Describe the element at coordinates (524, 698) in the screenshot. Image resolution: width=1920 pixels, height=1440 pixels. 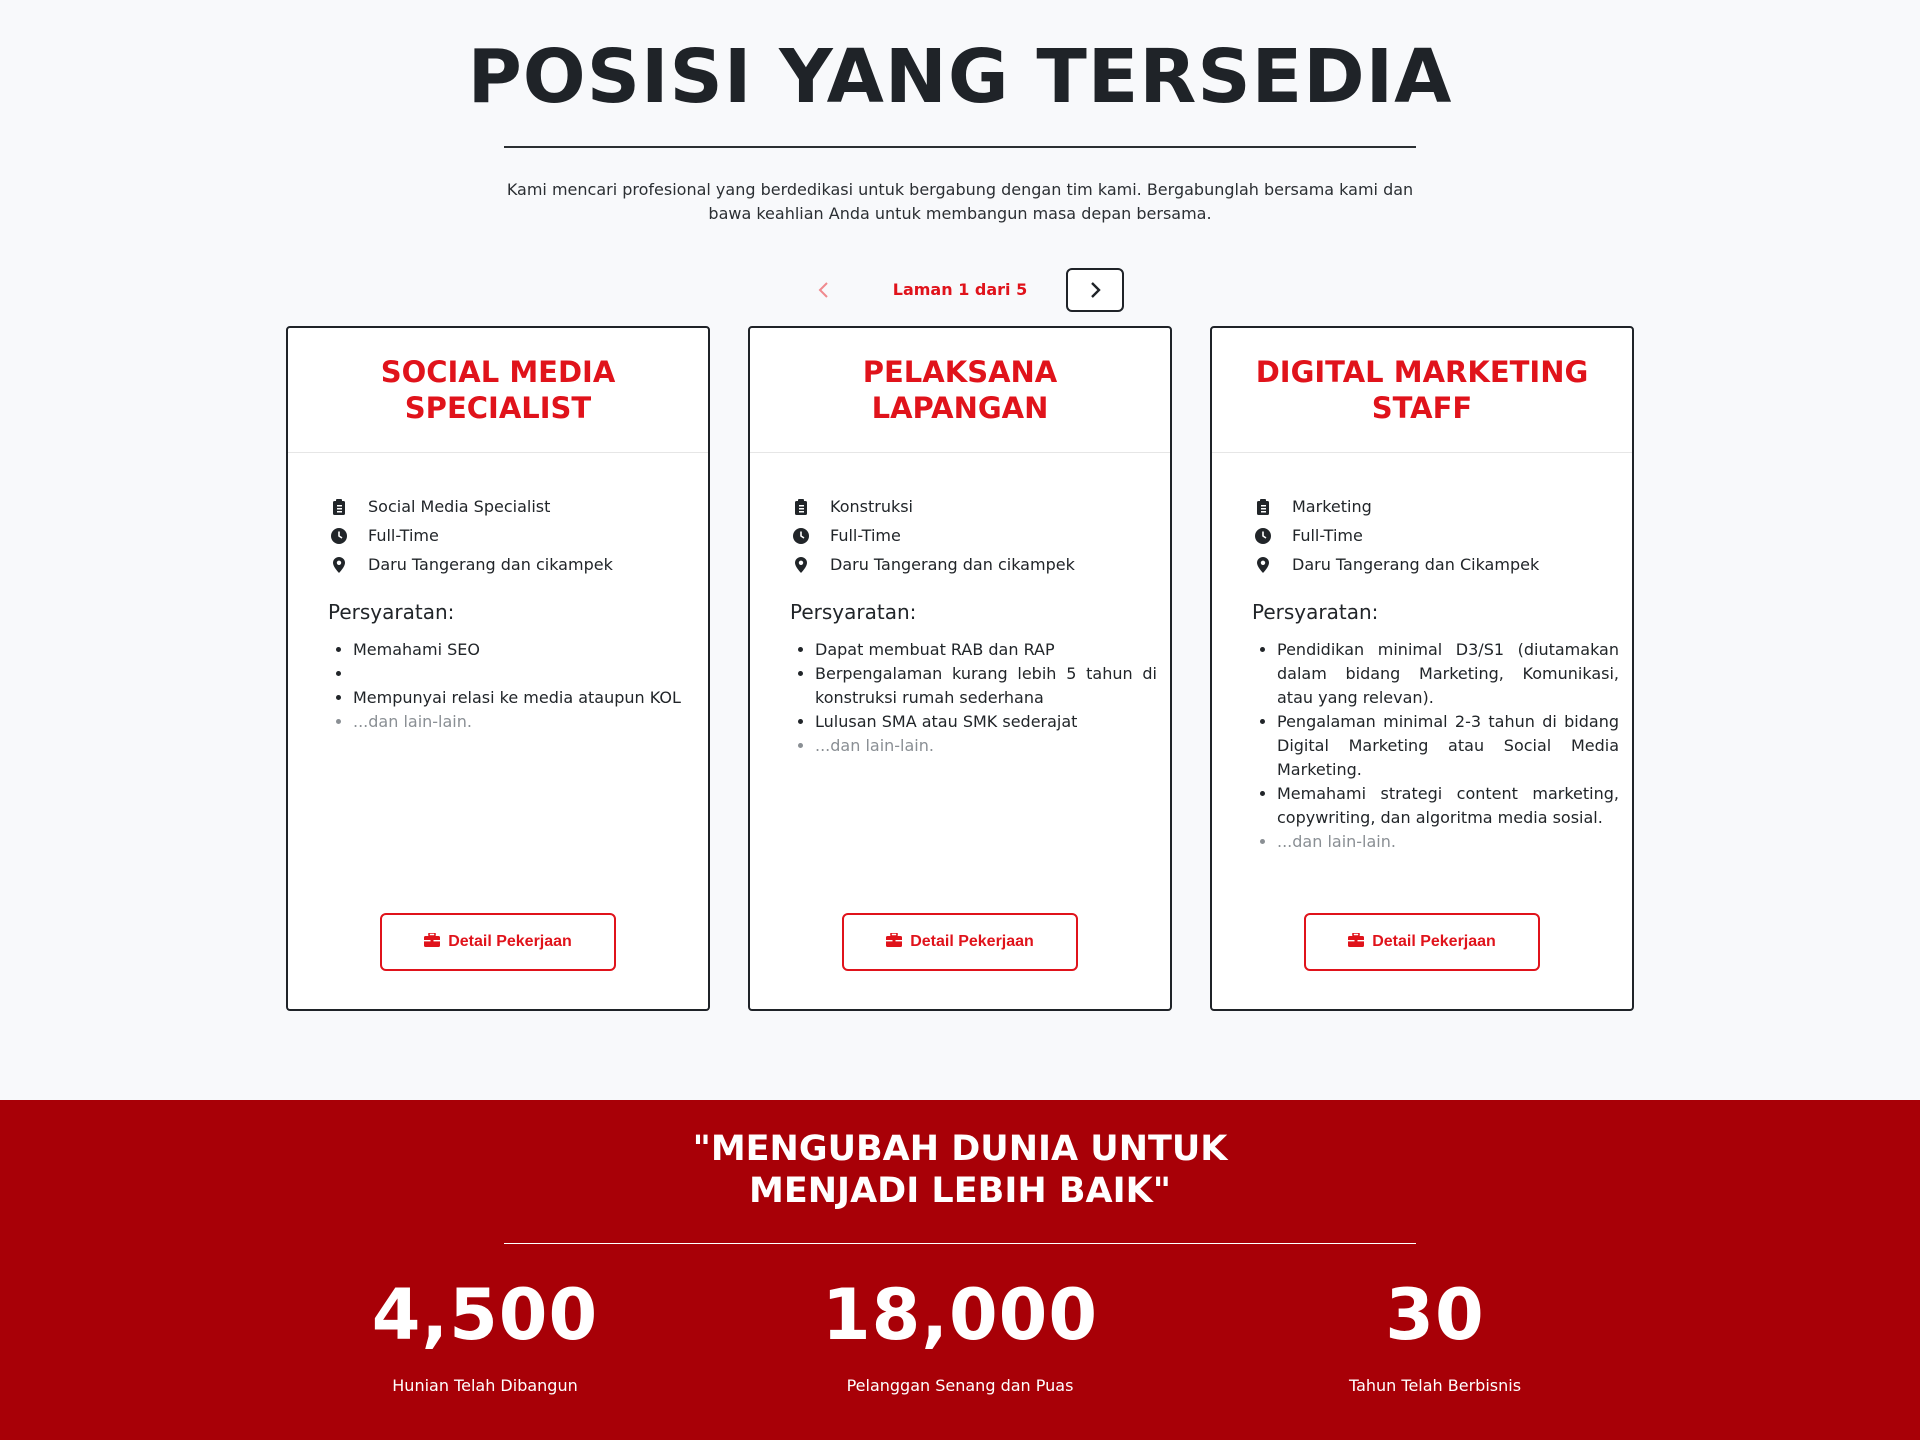
I see `requirement-item: Mempunyai relasi ke media ataupun KOL` at that location.